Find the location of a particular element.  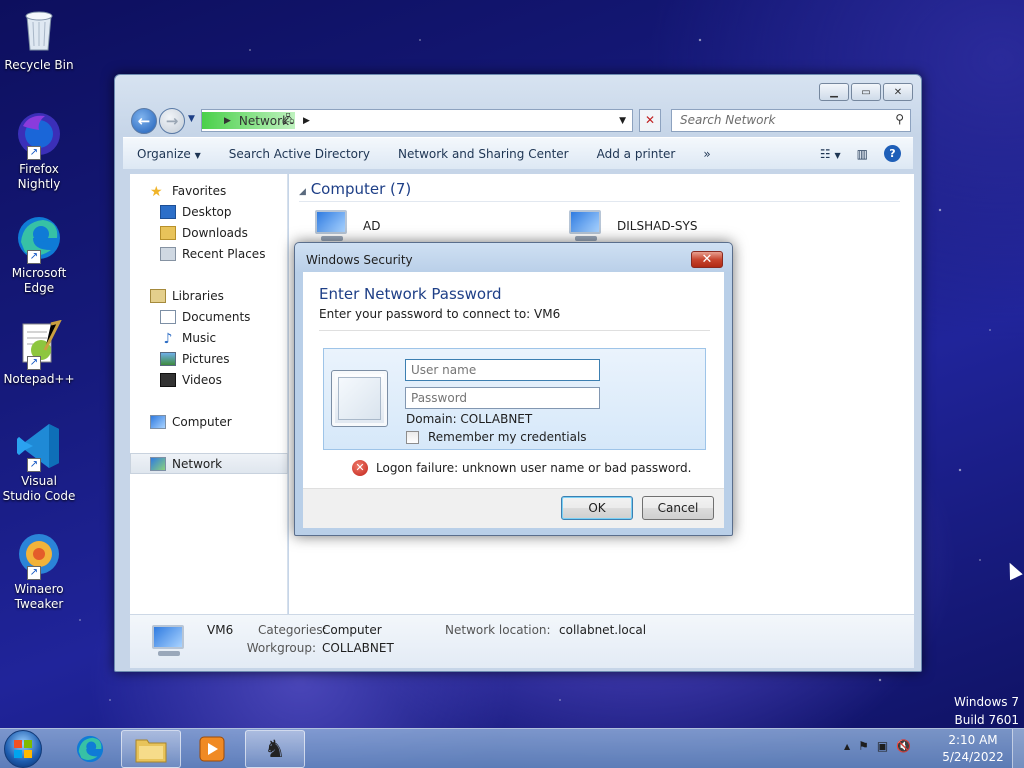

clock: 2:10 AM 5/24/2022 is located at coordinates (973, 749).